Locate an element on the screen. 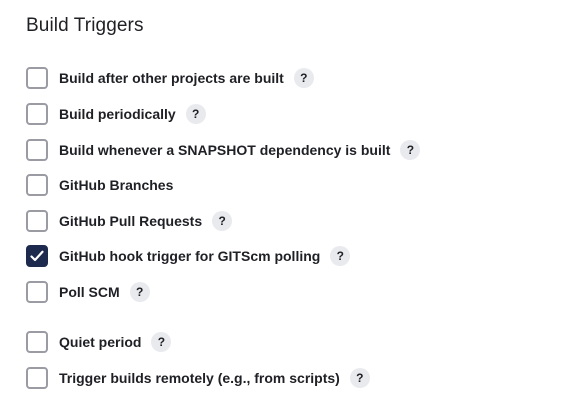  trigger-label: Build after other projects are built is located at coordinates (171, 78).